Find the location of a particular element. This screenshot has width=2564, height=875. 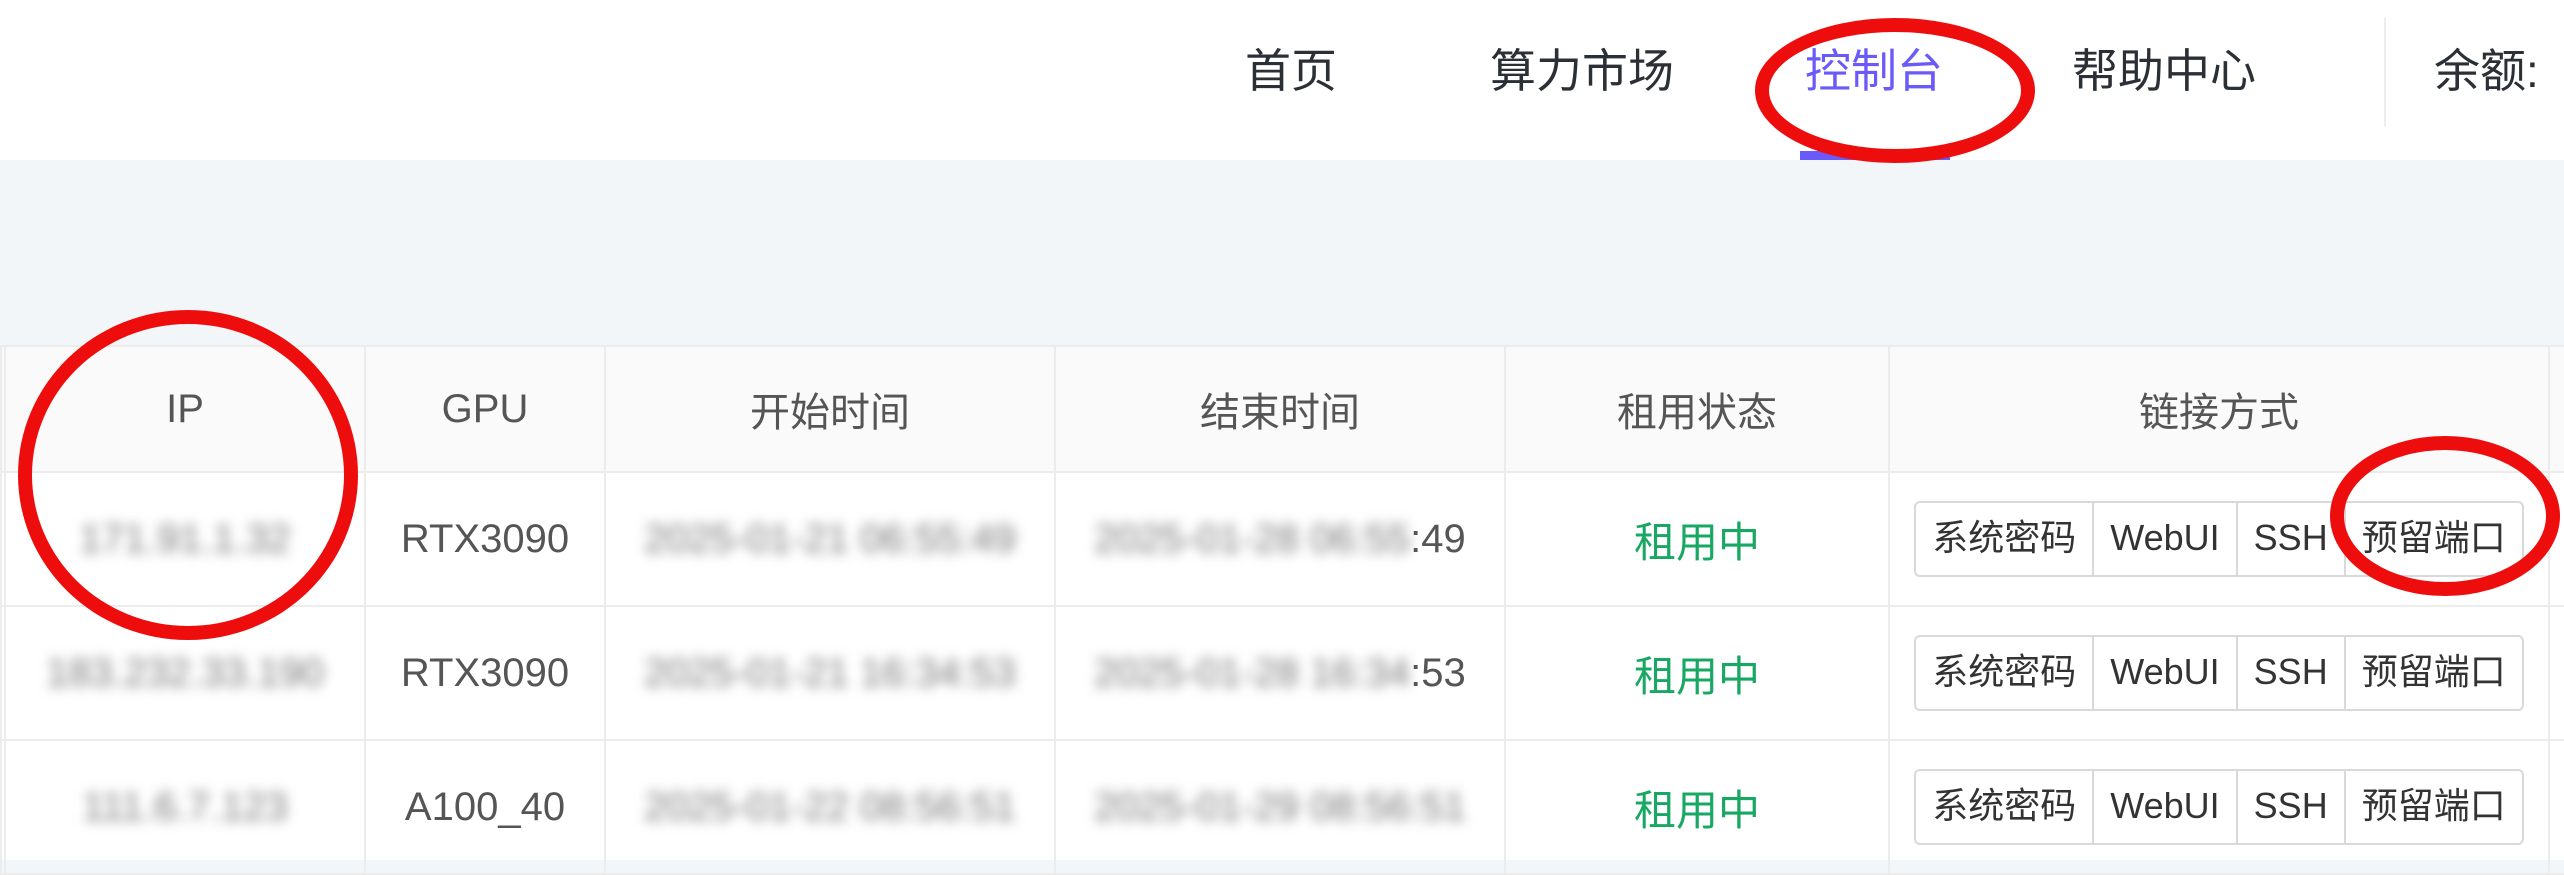

start-time-value: 2025-01-21 16:34:53 is located at coordinates (830, 672).